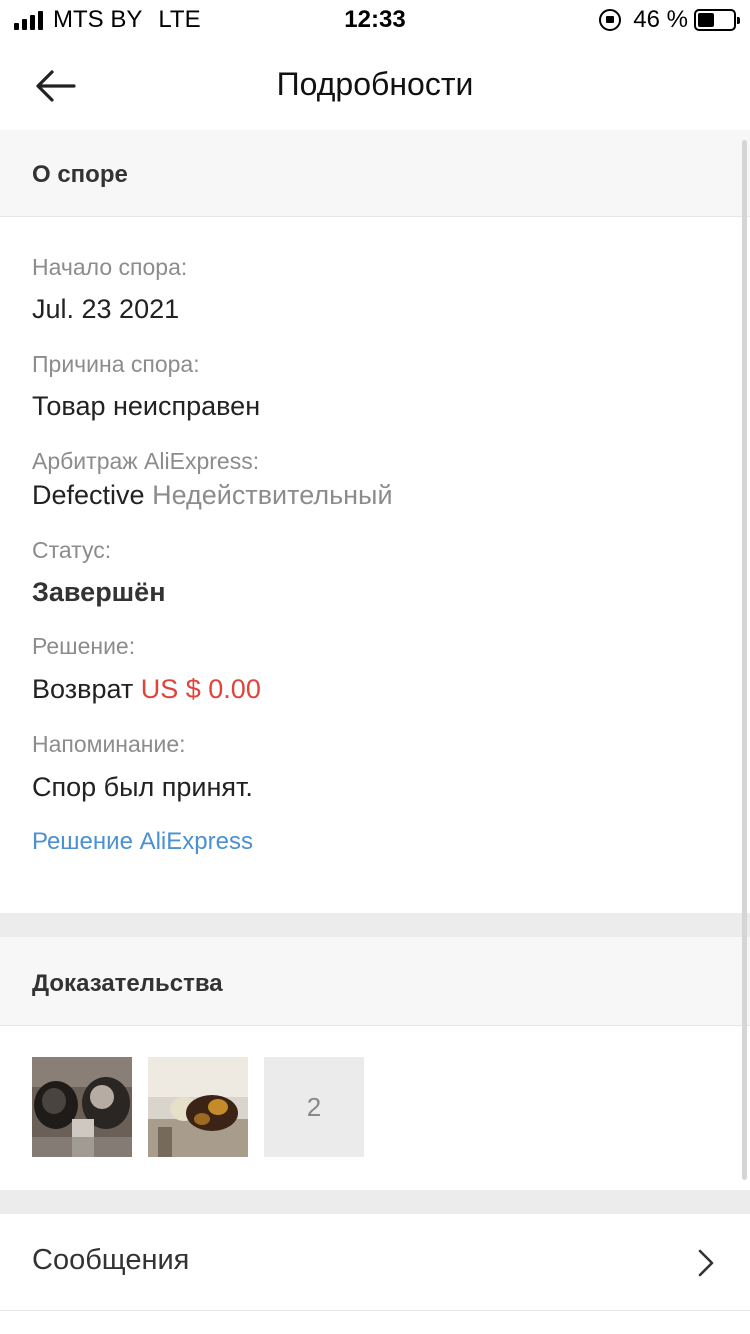 This screenshot has height=1334, width=750. What do you see at coordinates (146, 461) in the screenshot?
I see `arbitration-label: Арбитраж AliExpress:` at bounding box center [146, 461].